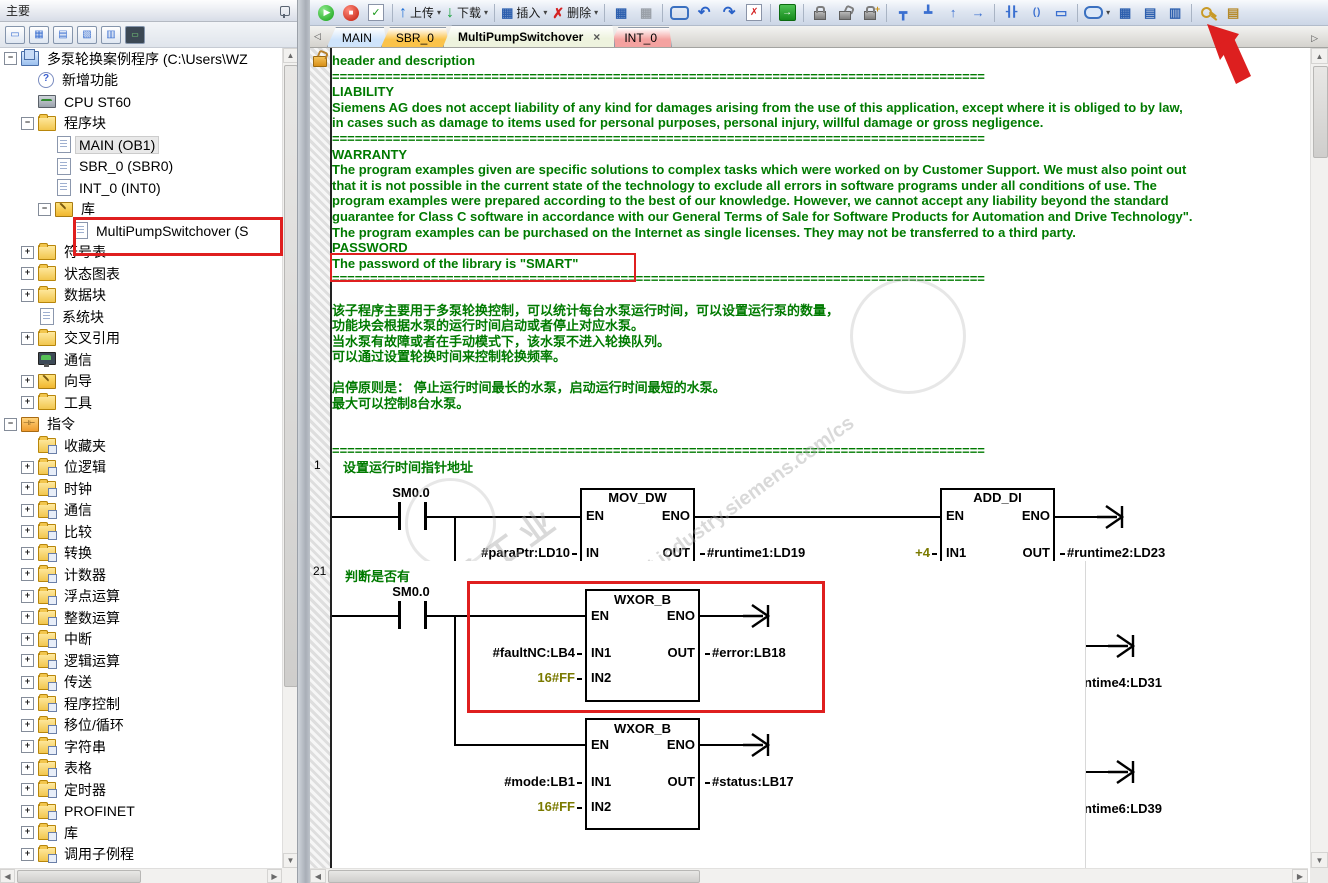 The width and height of the screenshot is (1328, 883). Describe the element at coordinates (141, 382) in the screenshot. I see `tree-item: + 向导` at that location.